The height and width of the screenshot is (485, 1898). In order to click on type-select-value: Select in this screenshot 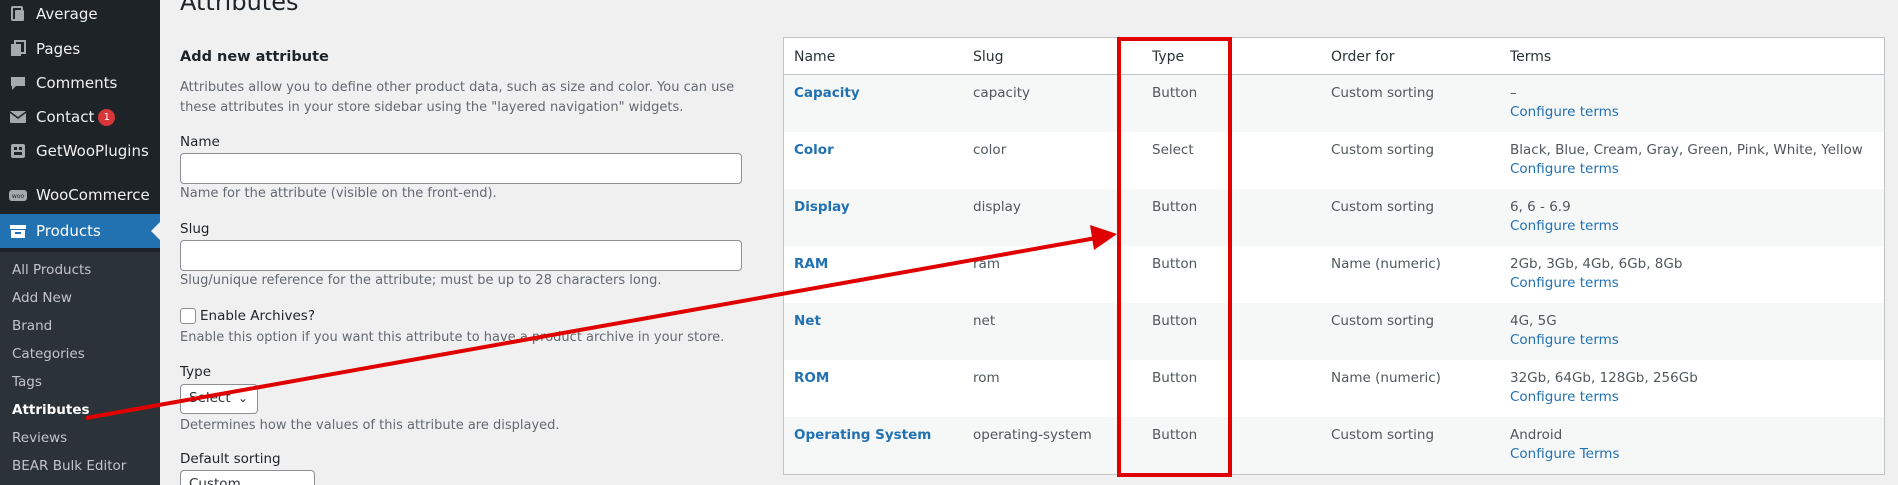, I will do `click(210, 398)`.